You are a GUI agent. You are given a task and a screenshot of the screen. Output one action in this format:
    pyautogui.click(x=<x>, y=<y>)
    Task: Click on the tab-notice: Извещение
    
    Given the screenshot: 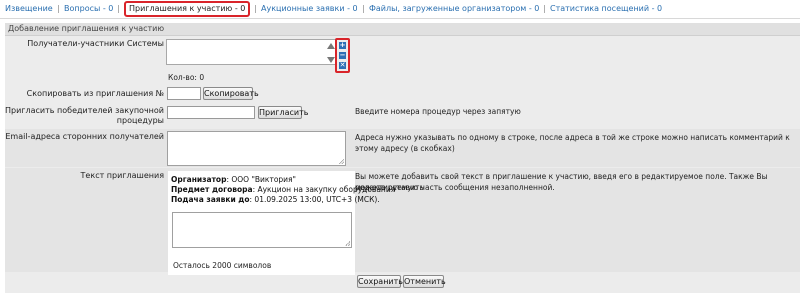 What is the action you would take?
    pyautogui.click(x=29, y=8)
    